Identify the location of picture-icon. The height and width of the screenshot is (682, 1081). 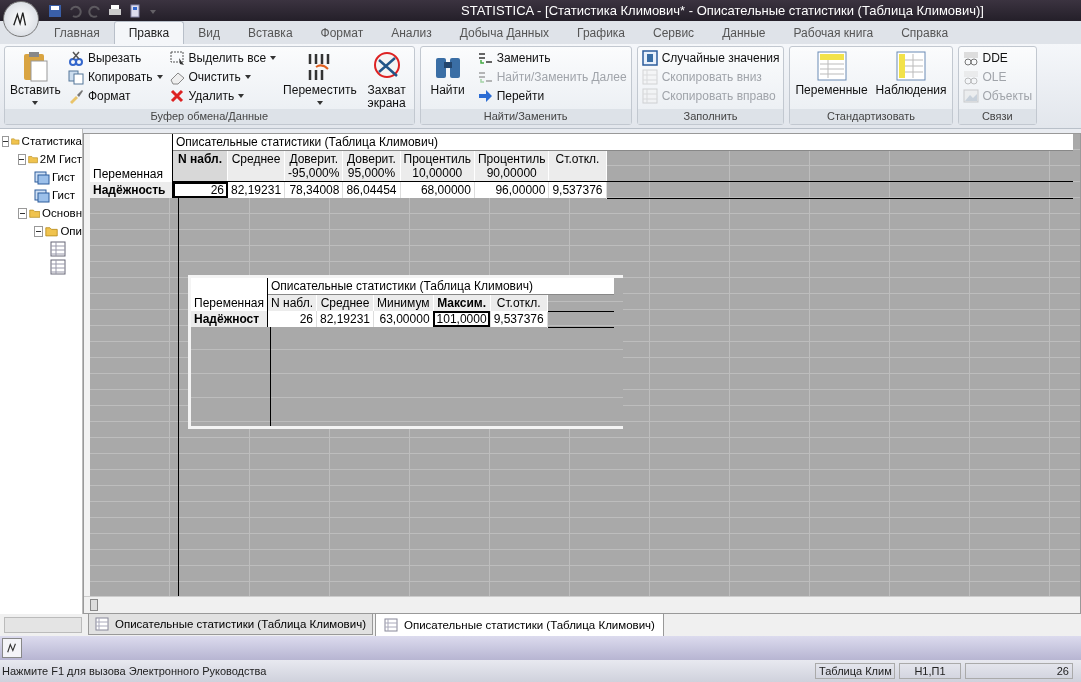
(970, 95).